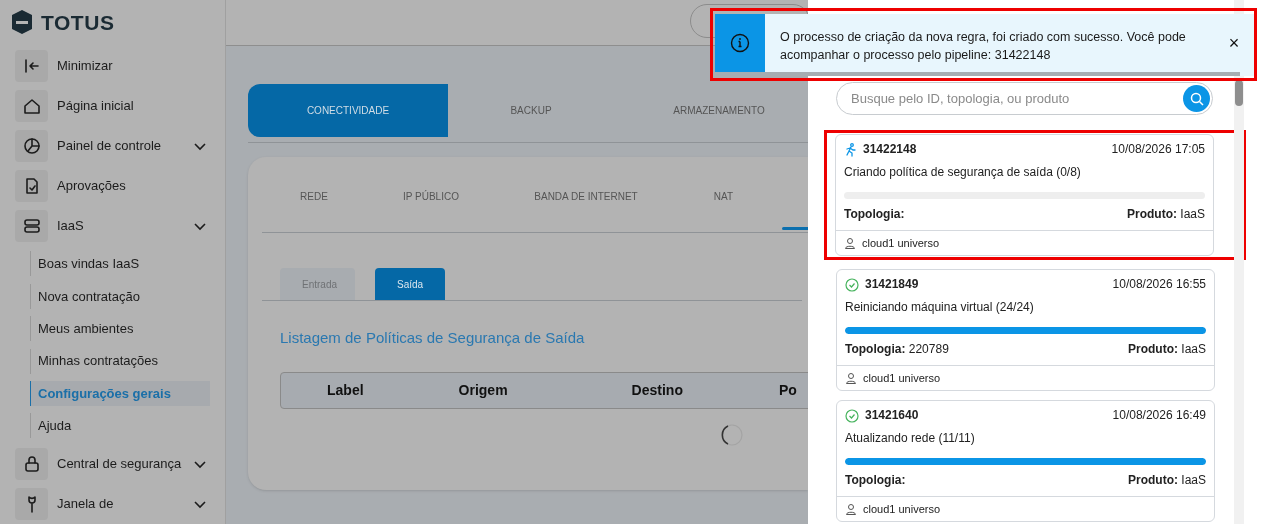  Describe the element at coordinates (723, 196) in the screenshot. I see `network-tab: NAT` at that location.